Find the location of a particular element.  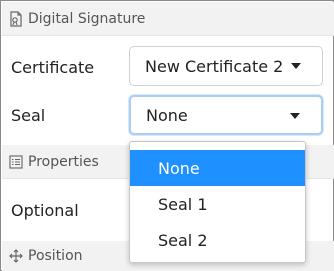

certificate-value: New Certificate 2 is located at coordinates (214, 66).